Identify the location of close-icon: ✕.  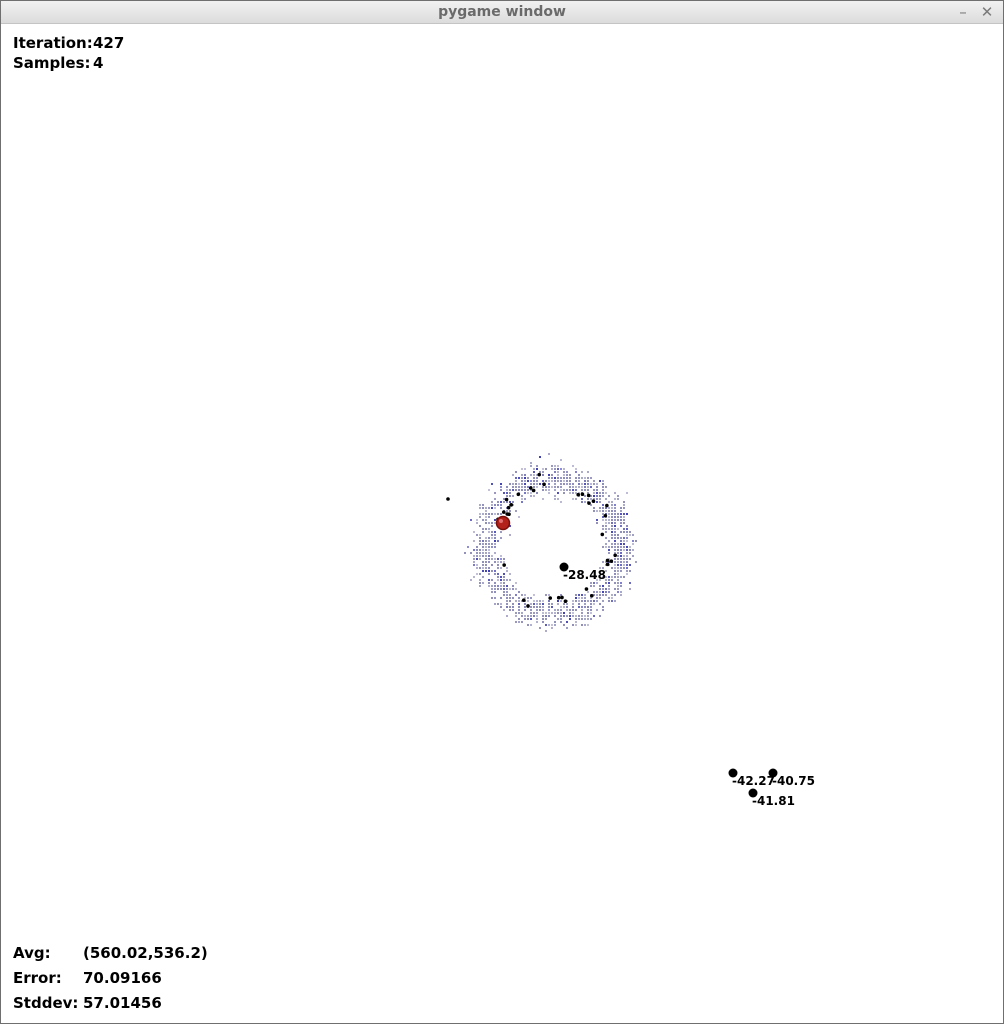
(987, 12).